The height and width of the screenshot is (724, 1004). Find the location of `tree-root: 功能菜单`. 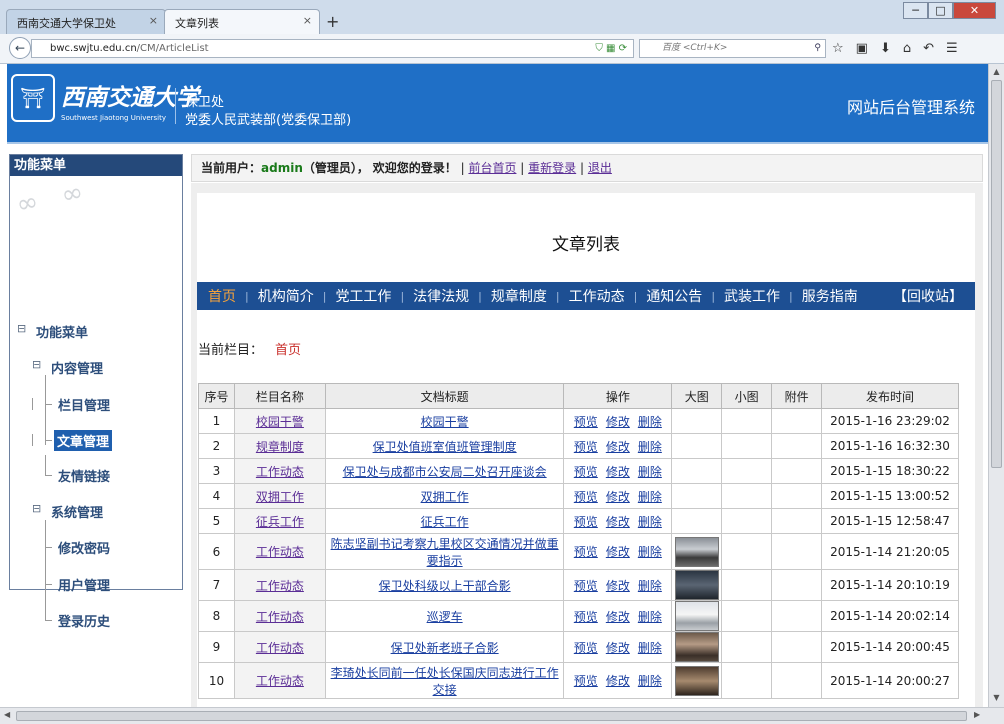

tree-root: 功能菜单 is located at coordinates (62, 331).